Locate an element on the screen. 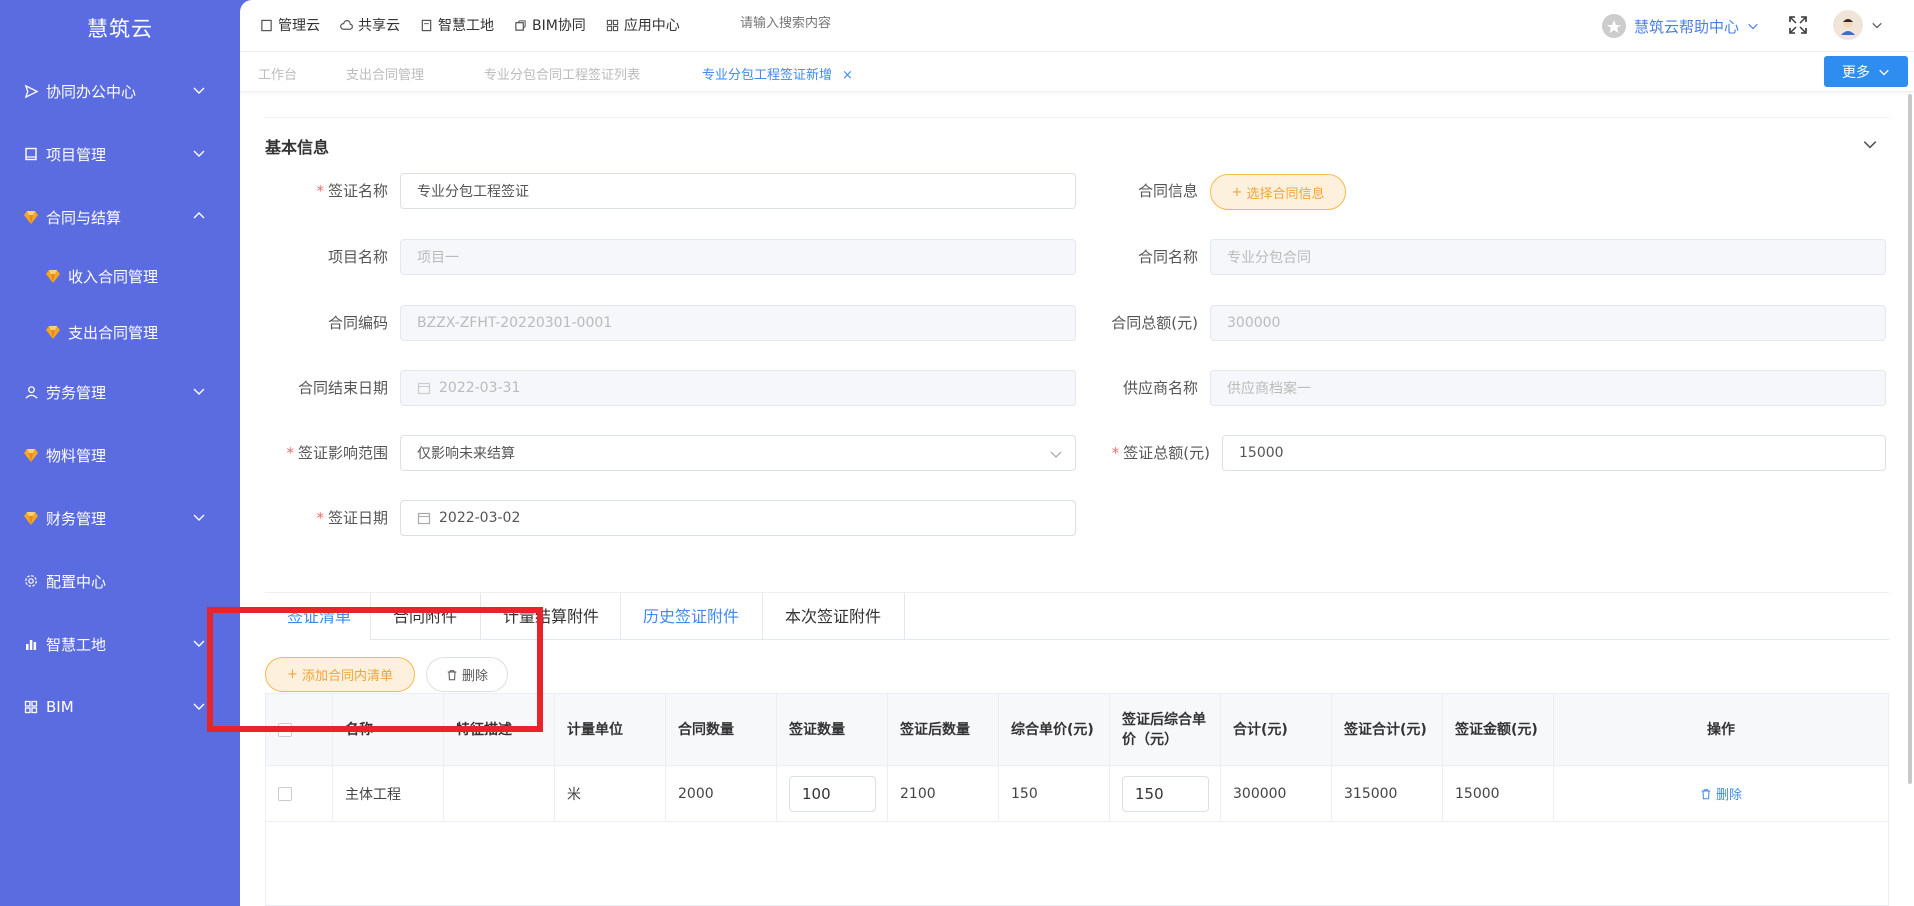 The height and width of the screenshot is (906, 1914). send-icon is located at coordinates (31, 91).